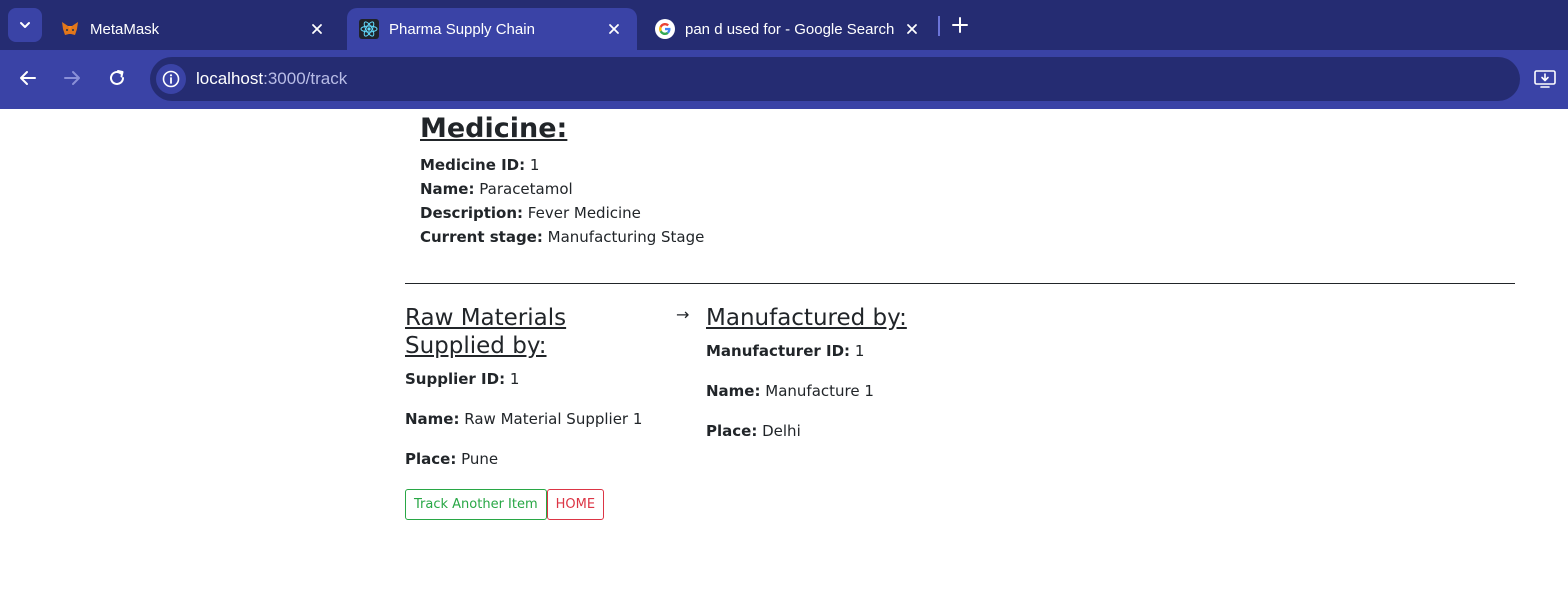 Image resolution: width=1568 pixels, height=595 pixels. Describe the element at coordinates (859, 351) in the screenshot. I see `manufacturer-id-value: 1` at that location.